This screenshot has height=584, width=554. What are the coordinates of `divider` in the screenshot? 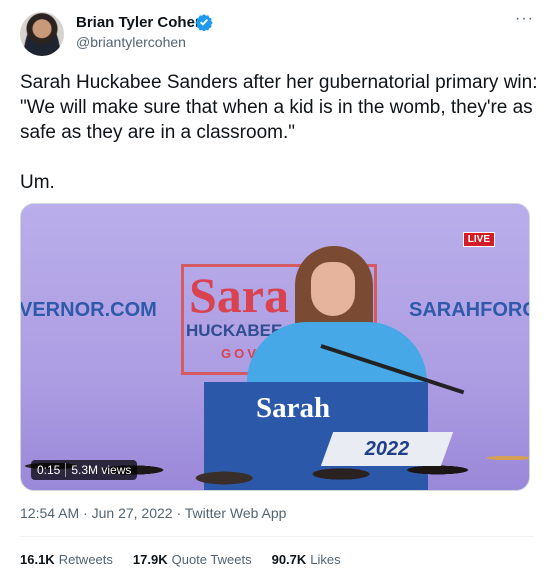 It's located at (277, 536).